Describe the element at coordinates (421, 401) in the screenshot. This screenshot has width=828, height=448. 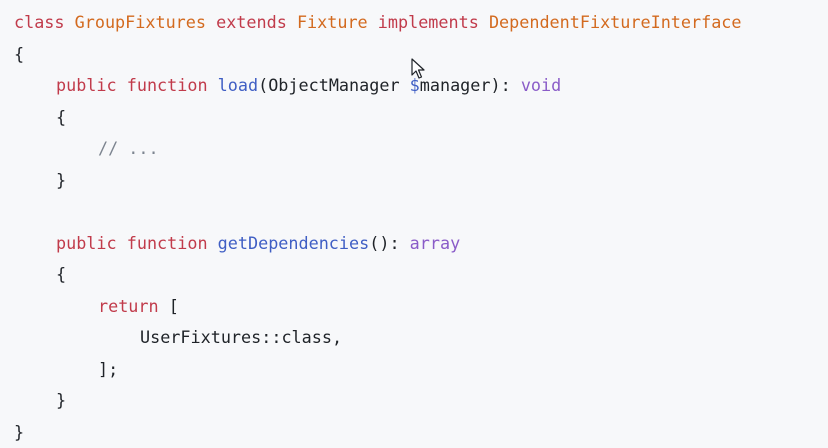
I see `code-line-13: }` at that location.